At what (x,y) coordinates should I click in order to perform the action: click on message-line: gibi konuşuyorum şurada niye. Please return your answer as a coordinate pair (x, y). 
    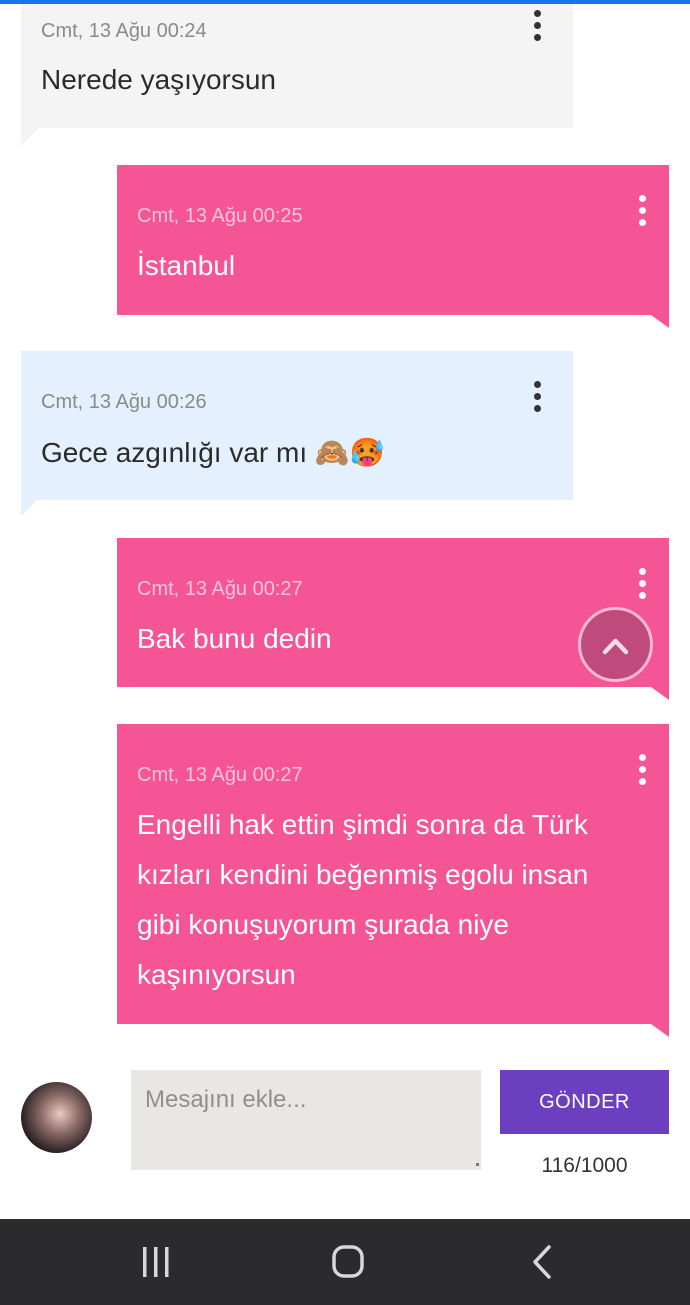
    Looking at the image, I should click on (323, 924).